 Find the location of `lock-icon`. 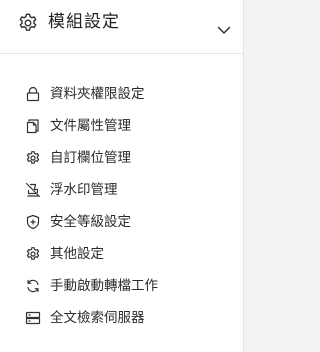

lock-icon is located at coordinates (33, 94).